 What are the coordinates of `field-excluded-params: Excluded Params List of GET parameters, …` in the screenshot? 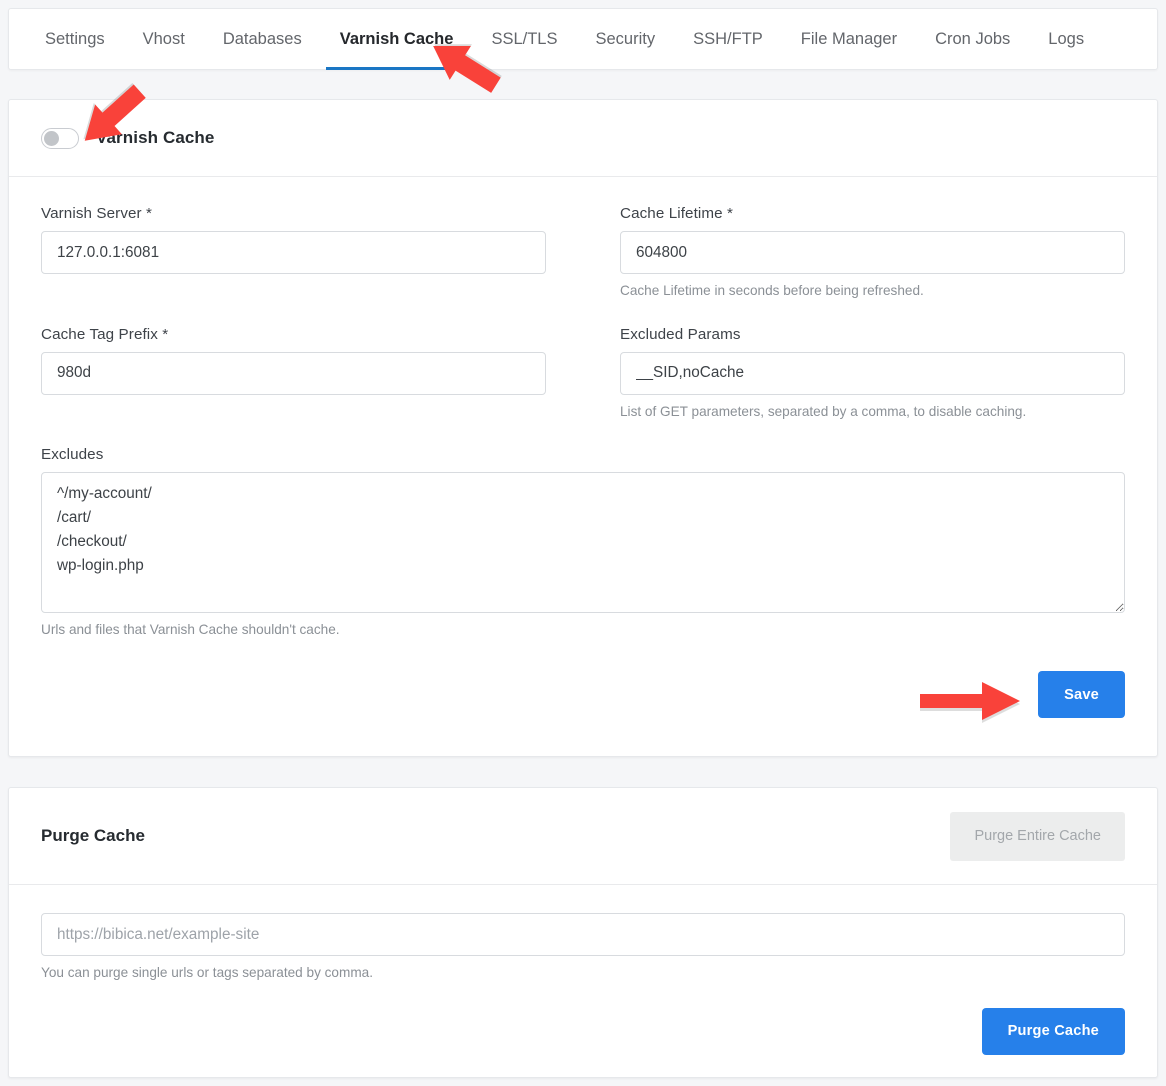 It's located at (872, 373).